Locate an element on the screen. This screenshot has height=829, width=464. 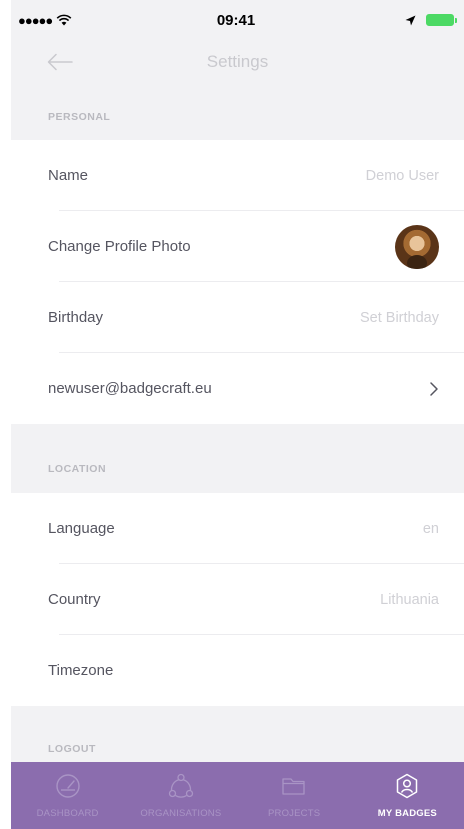
status-time: 09:41 is located at coordinates (236, 20).